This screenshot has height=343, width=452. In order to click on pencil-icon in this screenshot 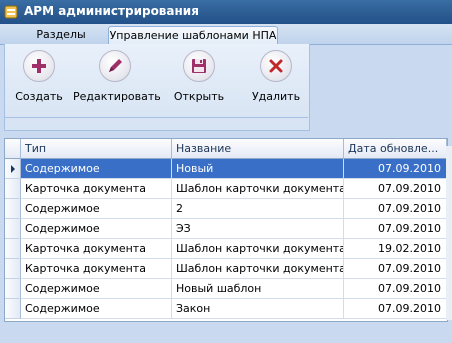, I will do `click(115, 66)`.